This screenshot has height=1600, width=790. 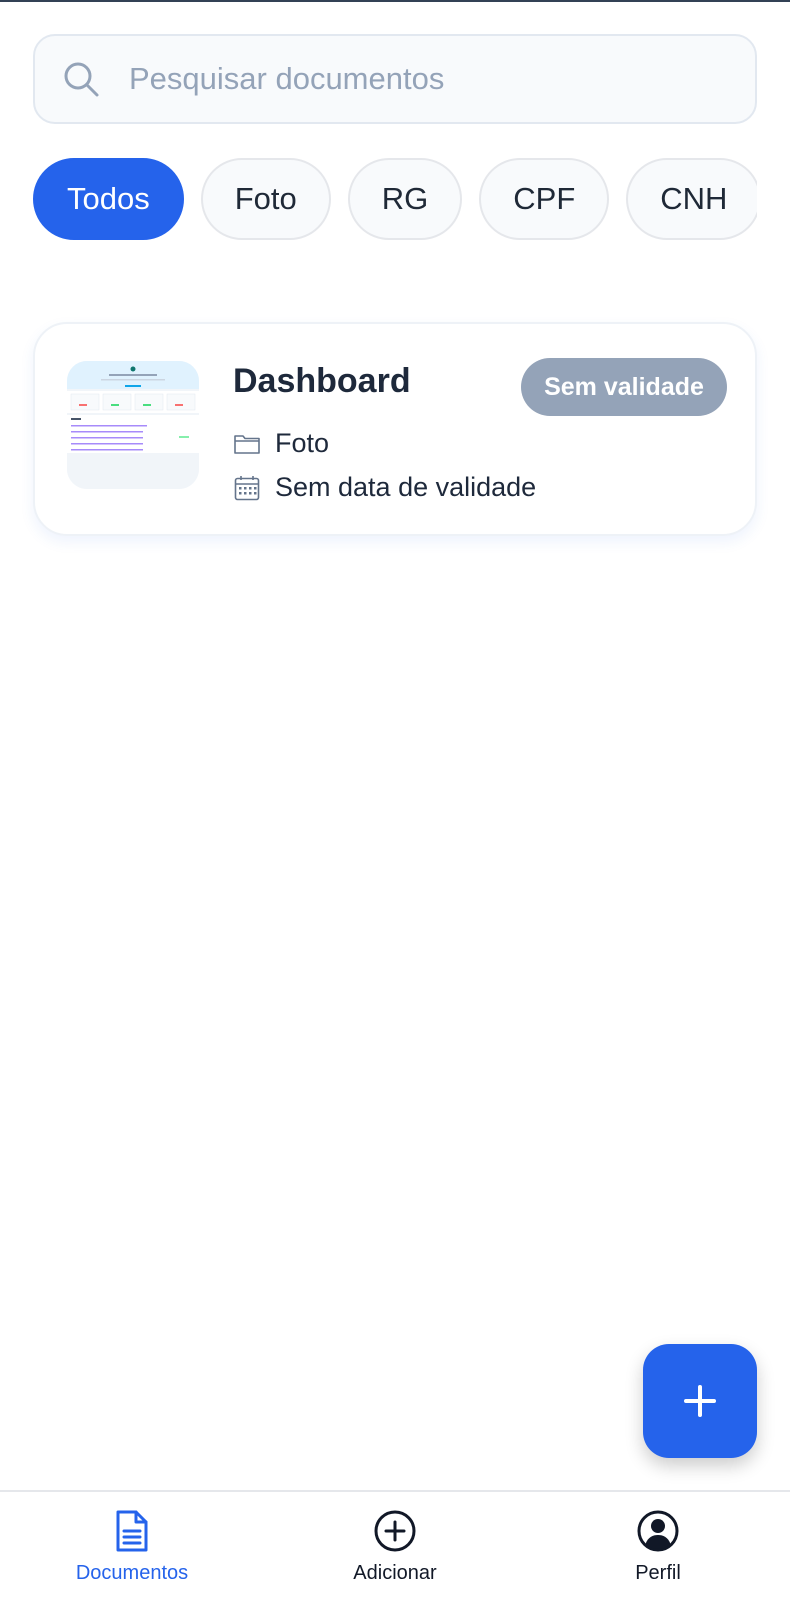 I want to click on document-icon, so click(x=132, y=1531).